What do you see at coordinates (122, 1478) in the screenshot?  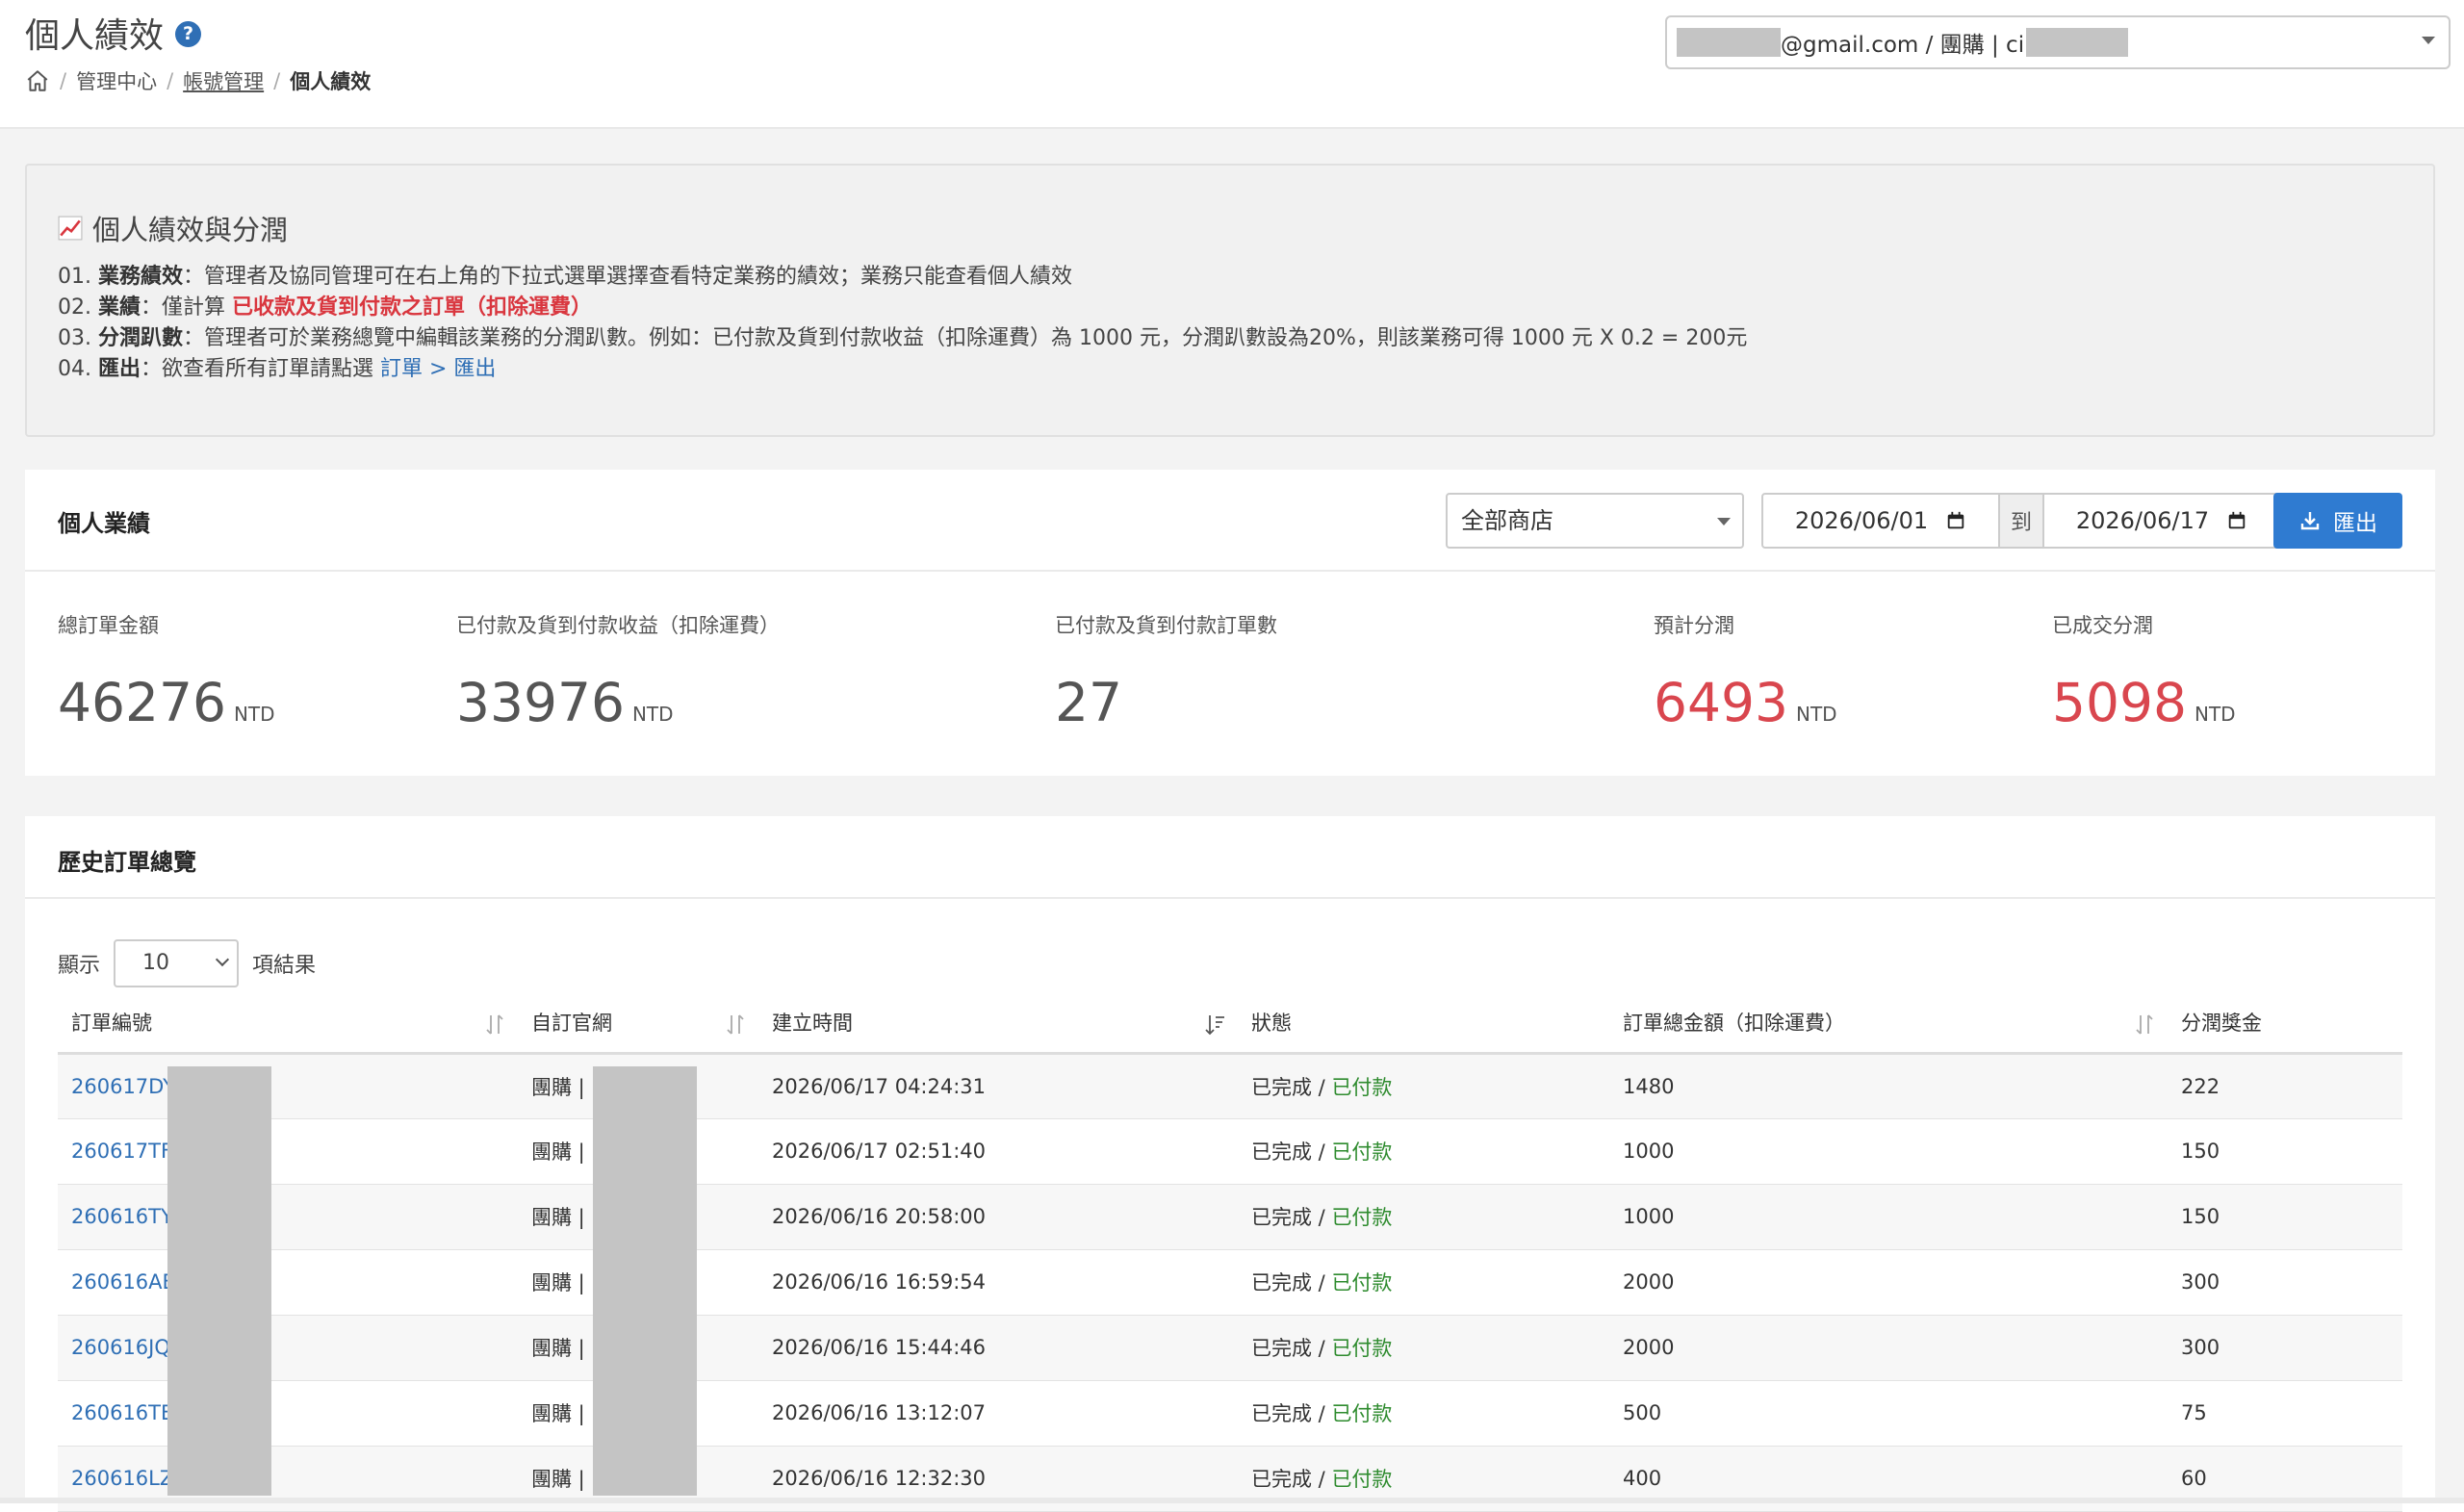 I see `order-id-link: 260616LZ` at bounding box center [122, 1478].